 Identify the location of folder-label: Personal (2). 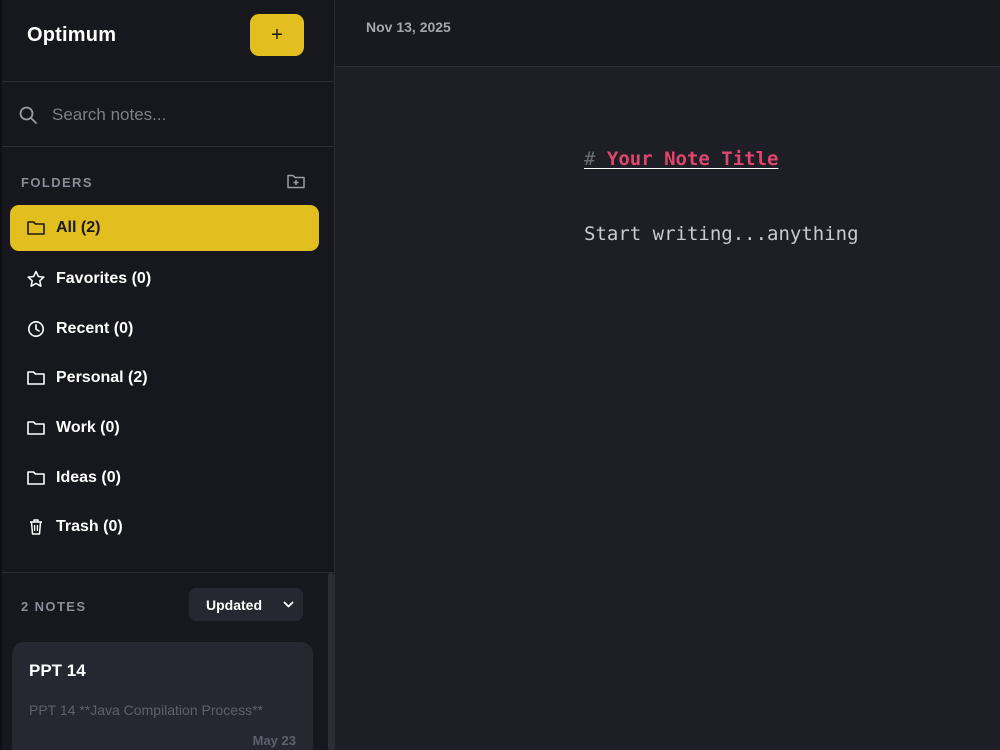
(102, 378).